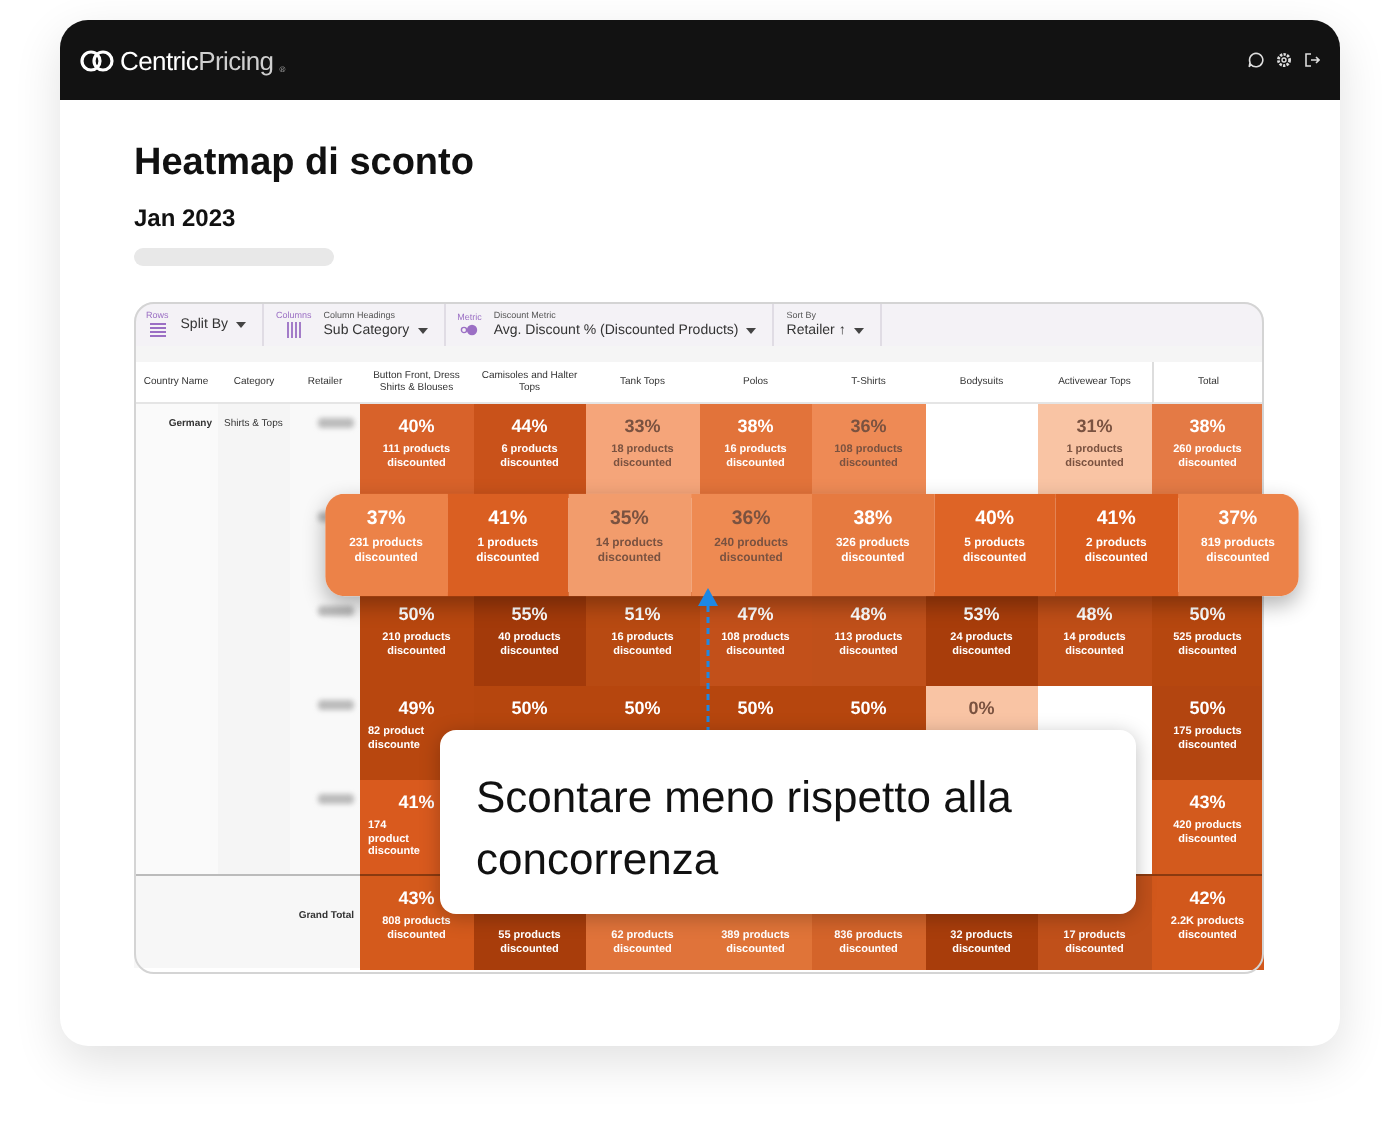  I want to click on list-icon, so click(157, 330).